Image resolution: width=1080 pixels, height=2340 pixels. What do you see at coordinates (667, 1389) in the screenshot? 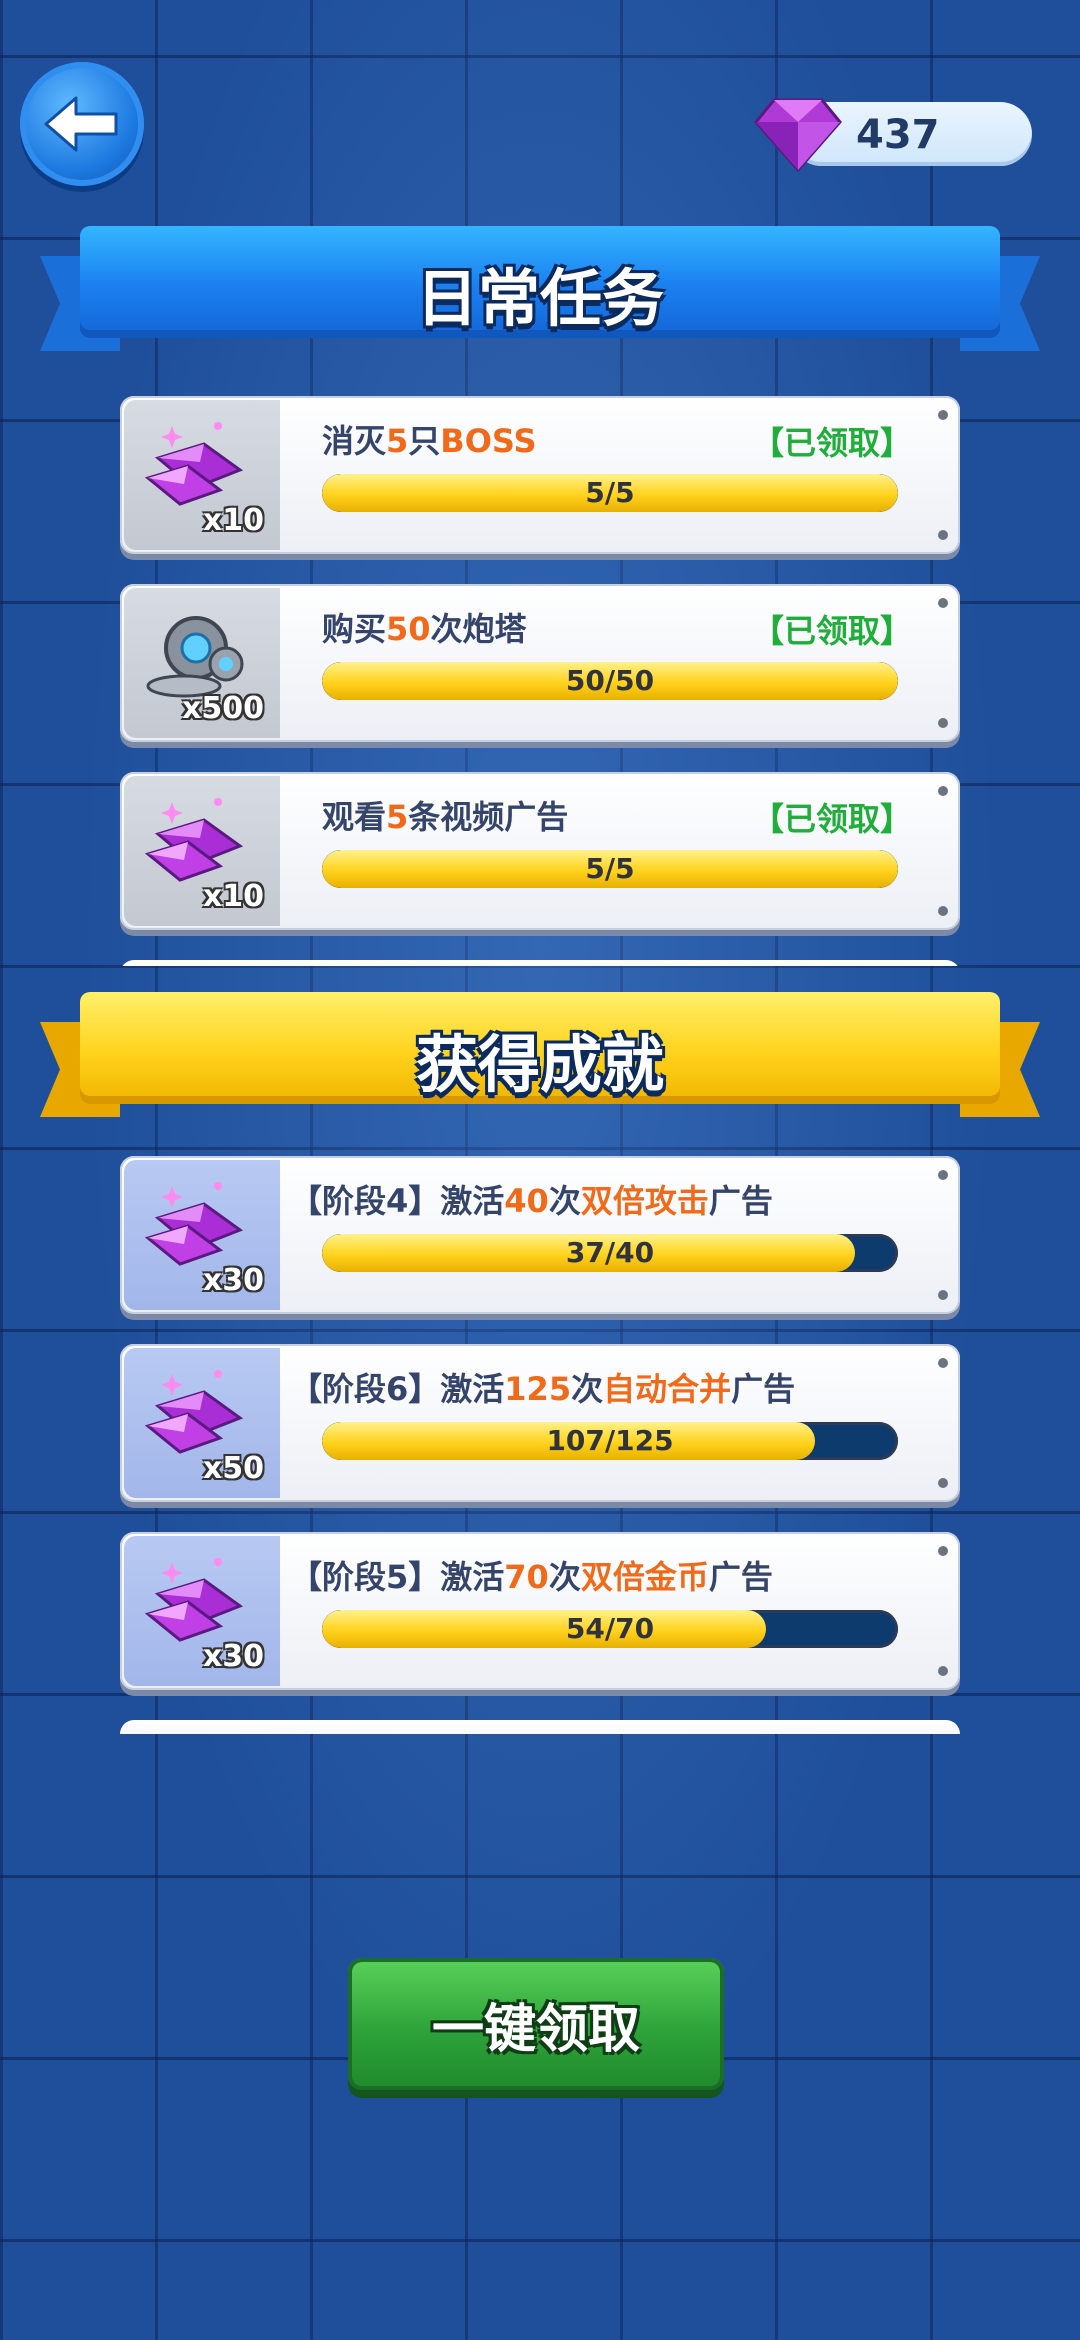
I see `label-highlight: 自动合并` at bounding box center [667, 1389].